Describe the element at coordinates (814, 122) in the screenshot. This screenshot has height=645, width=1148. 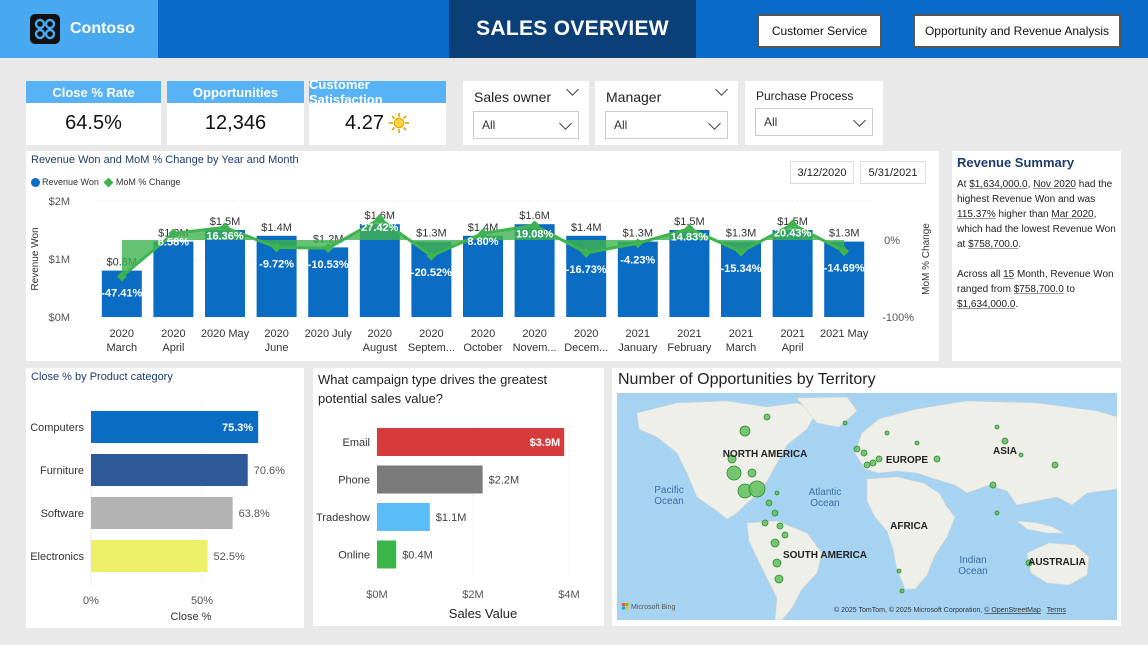
I see `purchase-process-dropdown: All` at that location.